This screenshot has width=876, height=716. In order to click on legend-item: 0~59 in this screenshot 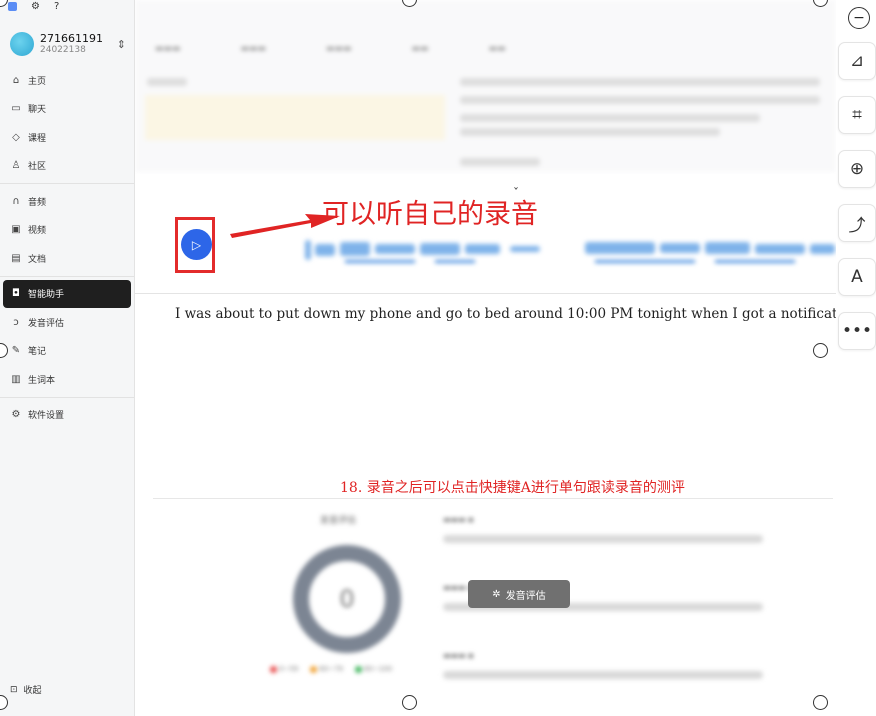, I will do `click(284, 669)`.